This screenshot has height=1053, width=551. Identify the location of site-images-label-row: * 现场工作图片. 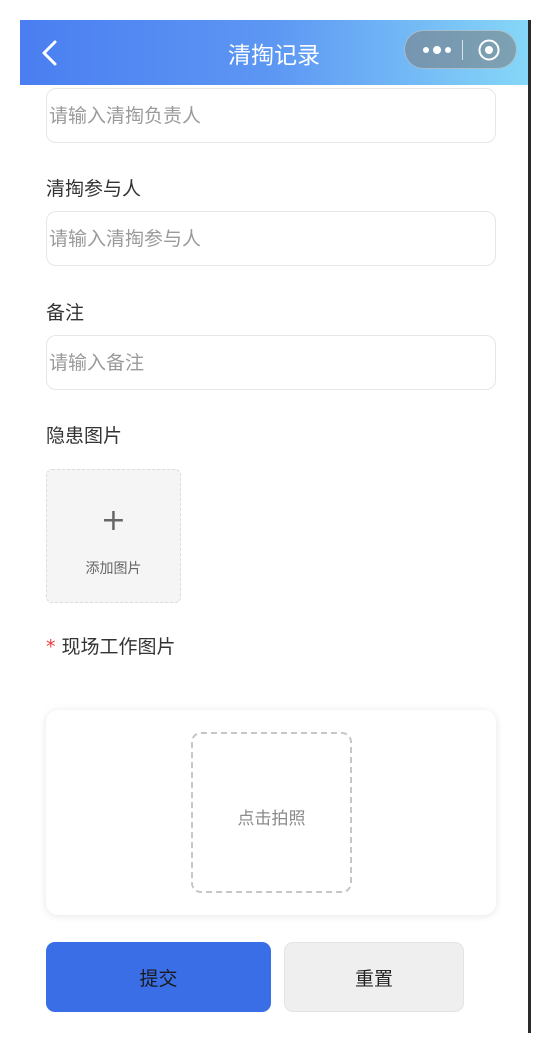
(111, 645).